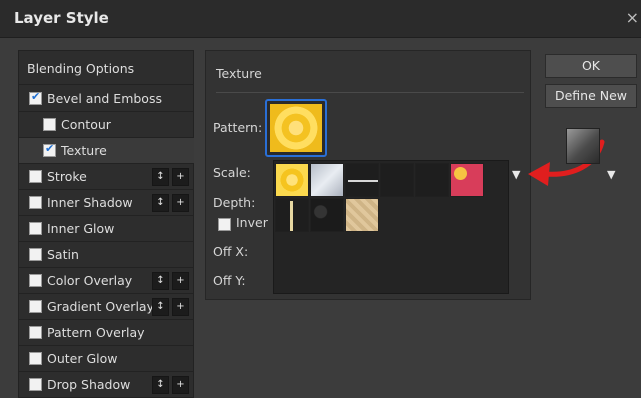  What do you see at coordinates (238, 127) in the screenshot?
I see `pattern-label: Pattern:` at bounding box center [238, 127].